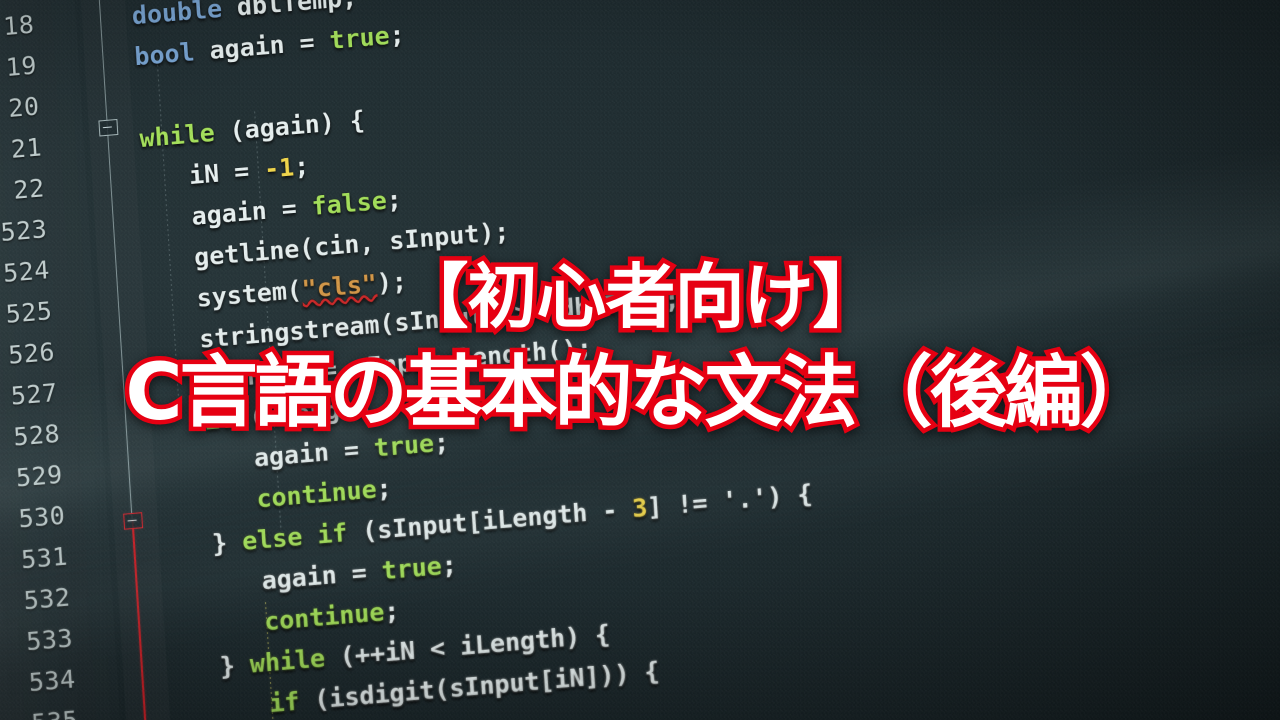 Image resolution: width=1280 pixels, height=720 pixels. What do you see at coordinates (29, 312) in the screenshot?
I see `line-number: 525` at bounding box center [29, 312].